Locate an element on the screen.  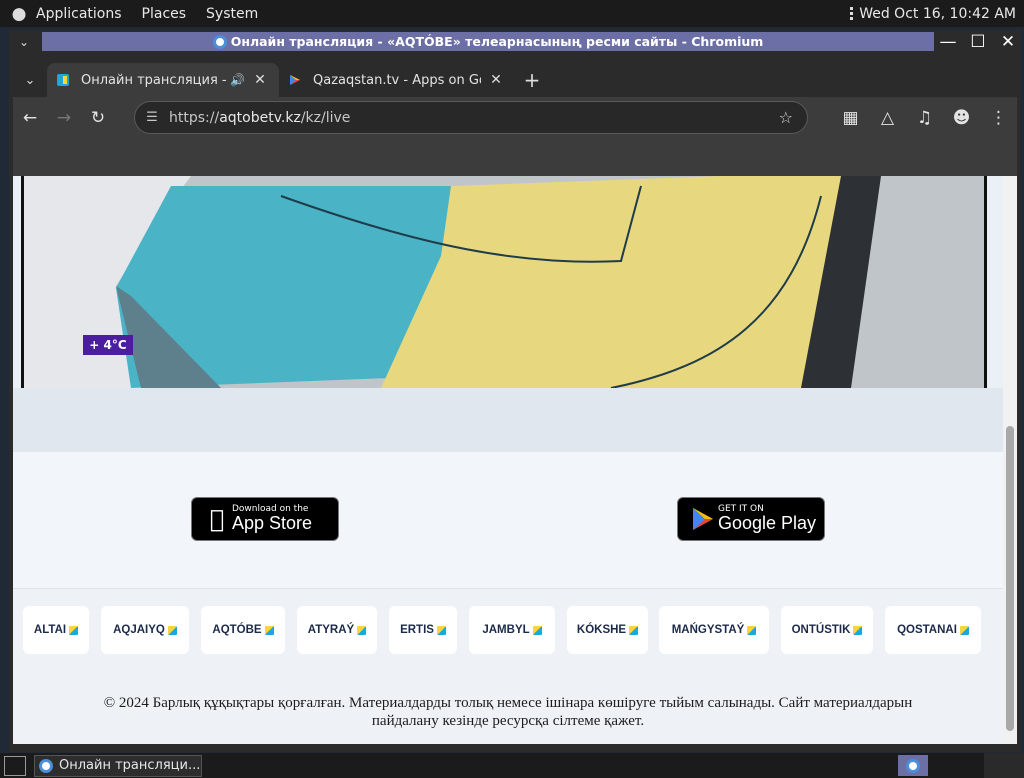
back-arrow-icon: ← is located at coordinates (30, 118).